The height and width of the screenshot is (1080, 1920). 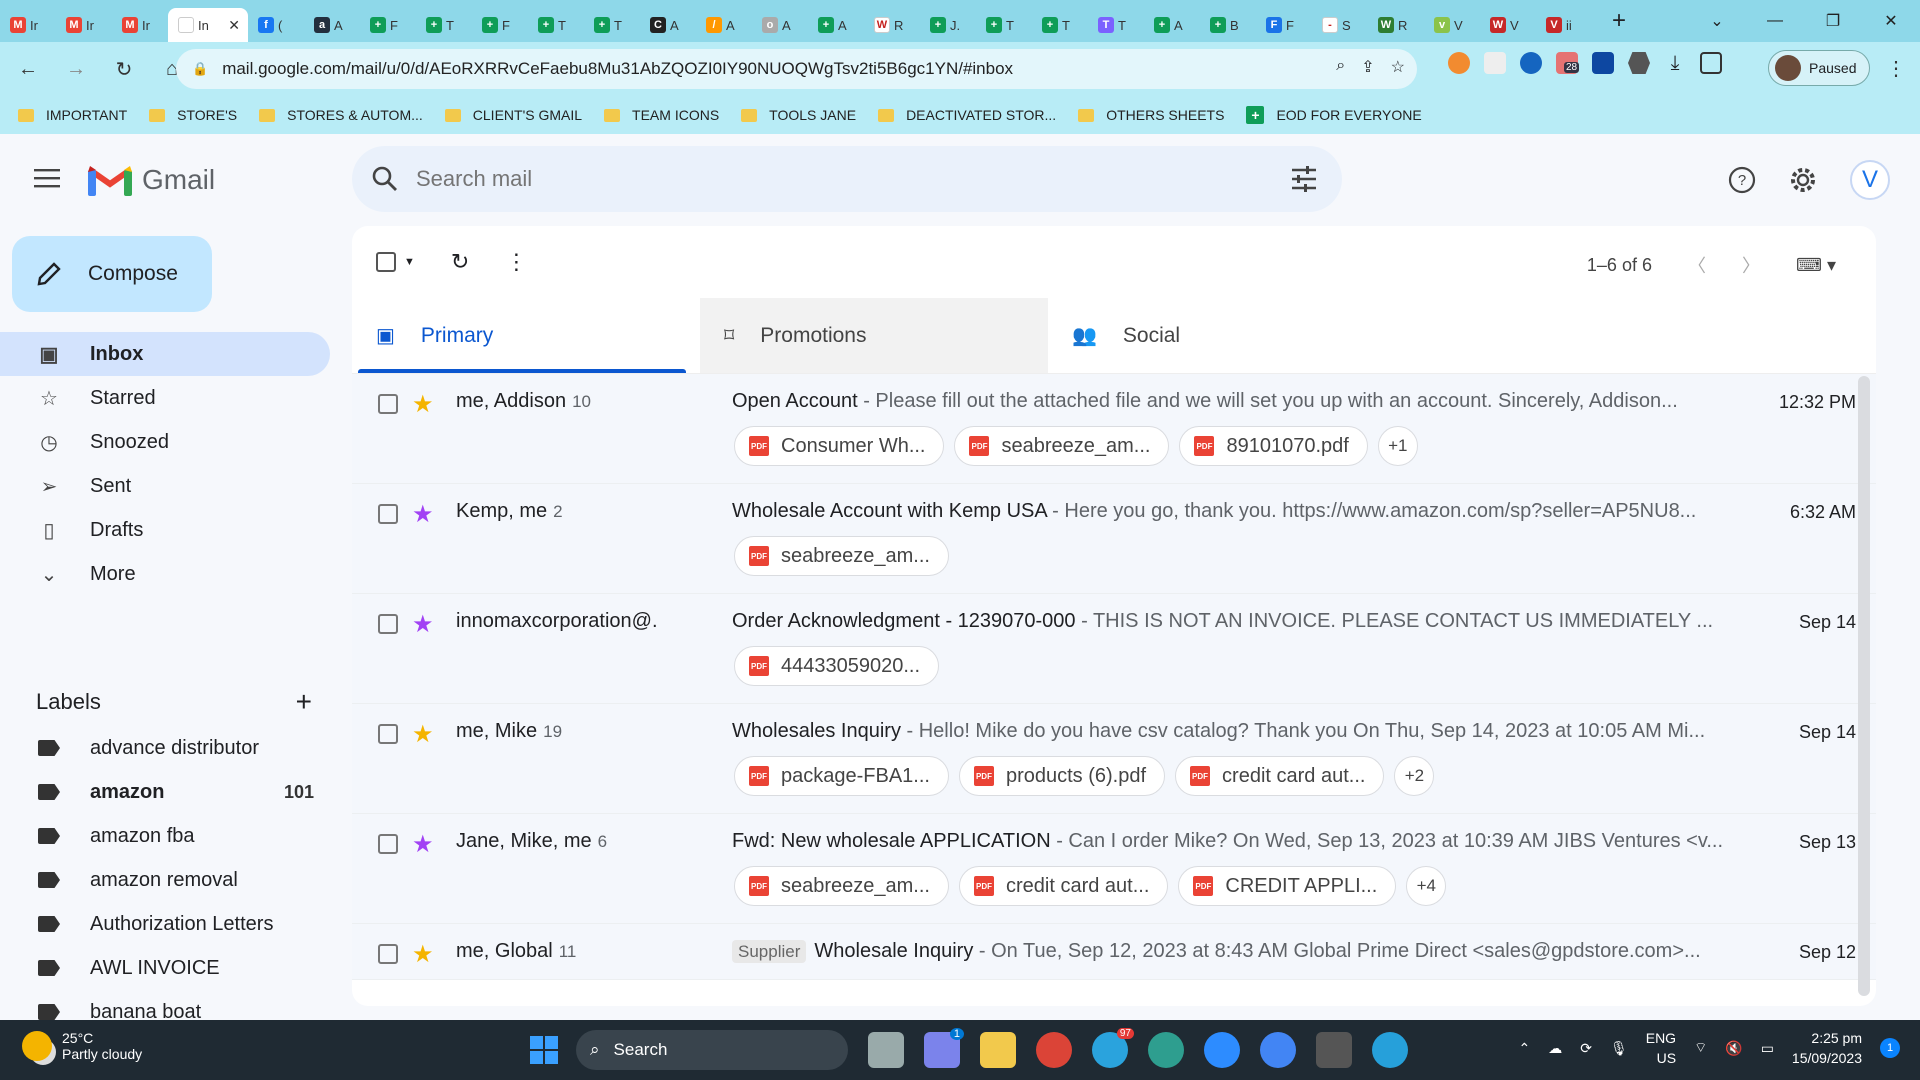 I want to click on notification-badge: 1, so click(x=1890, y=1048).